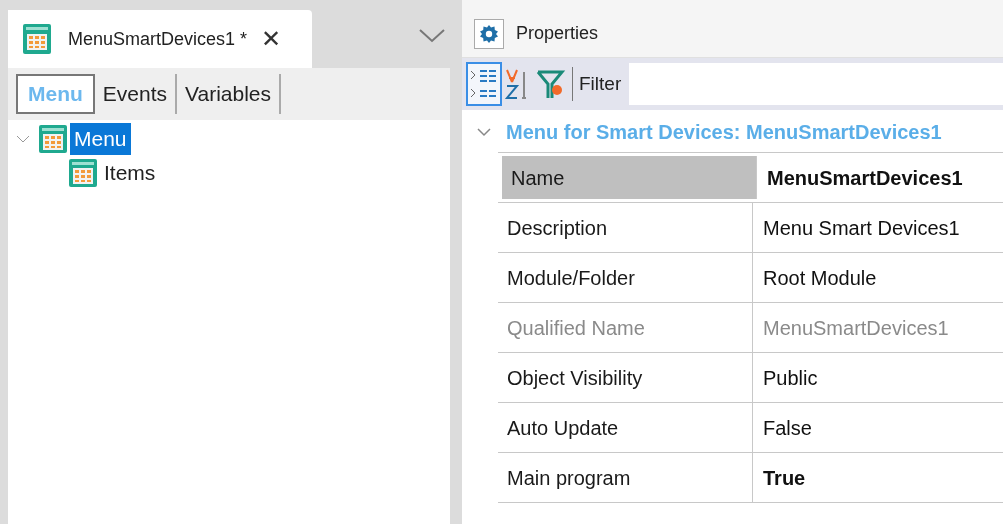  I want to click on tree-item: Menu, so click(100, 139).